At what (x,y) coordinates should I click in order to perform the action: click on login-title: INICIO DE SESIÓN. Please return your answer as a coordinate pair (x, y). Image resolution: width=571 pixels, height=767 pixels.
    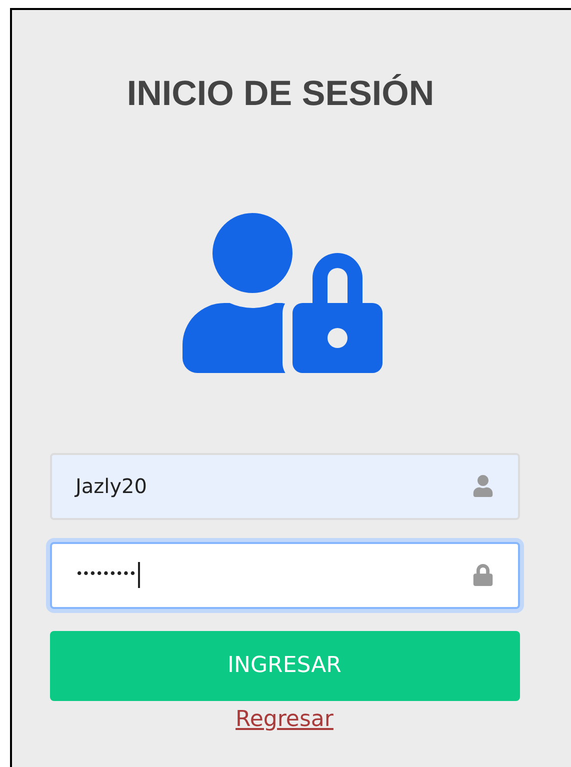
    Looking at the image, I should click on (280, 94).